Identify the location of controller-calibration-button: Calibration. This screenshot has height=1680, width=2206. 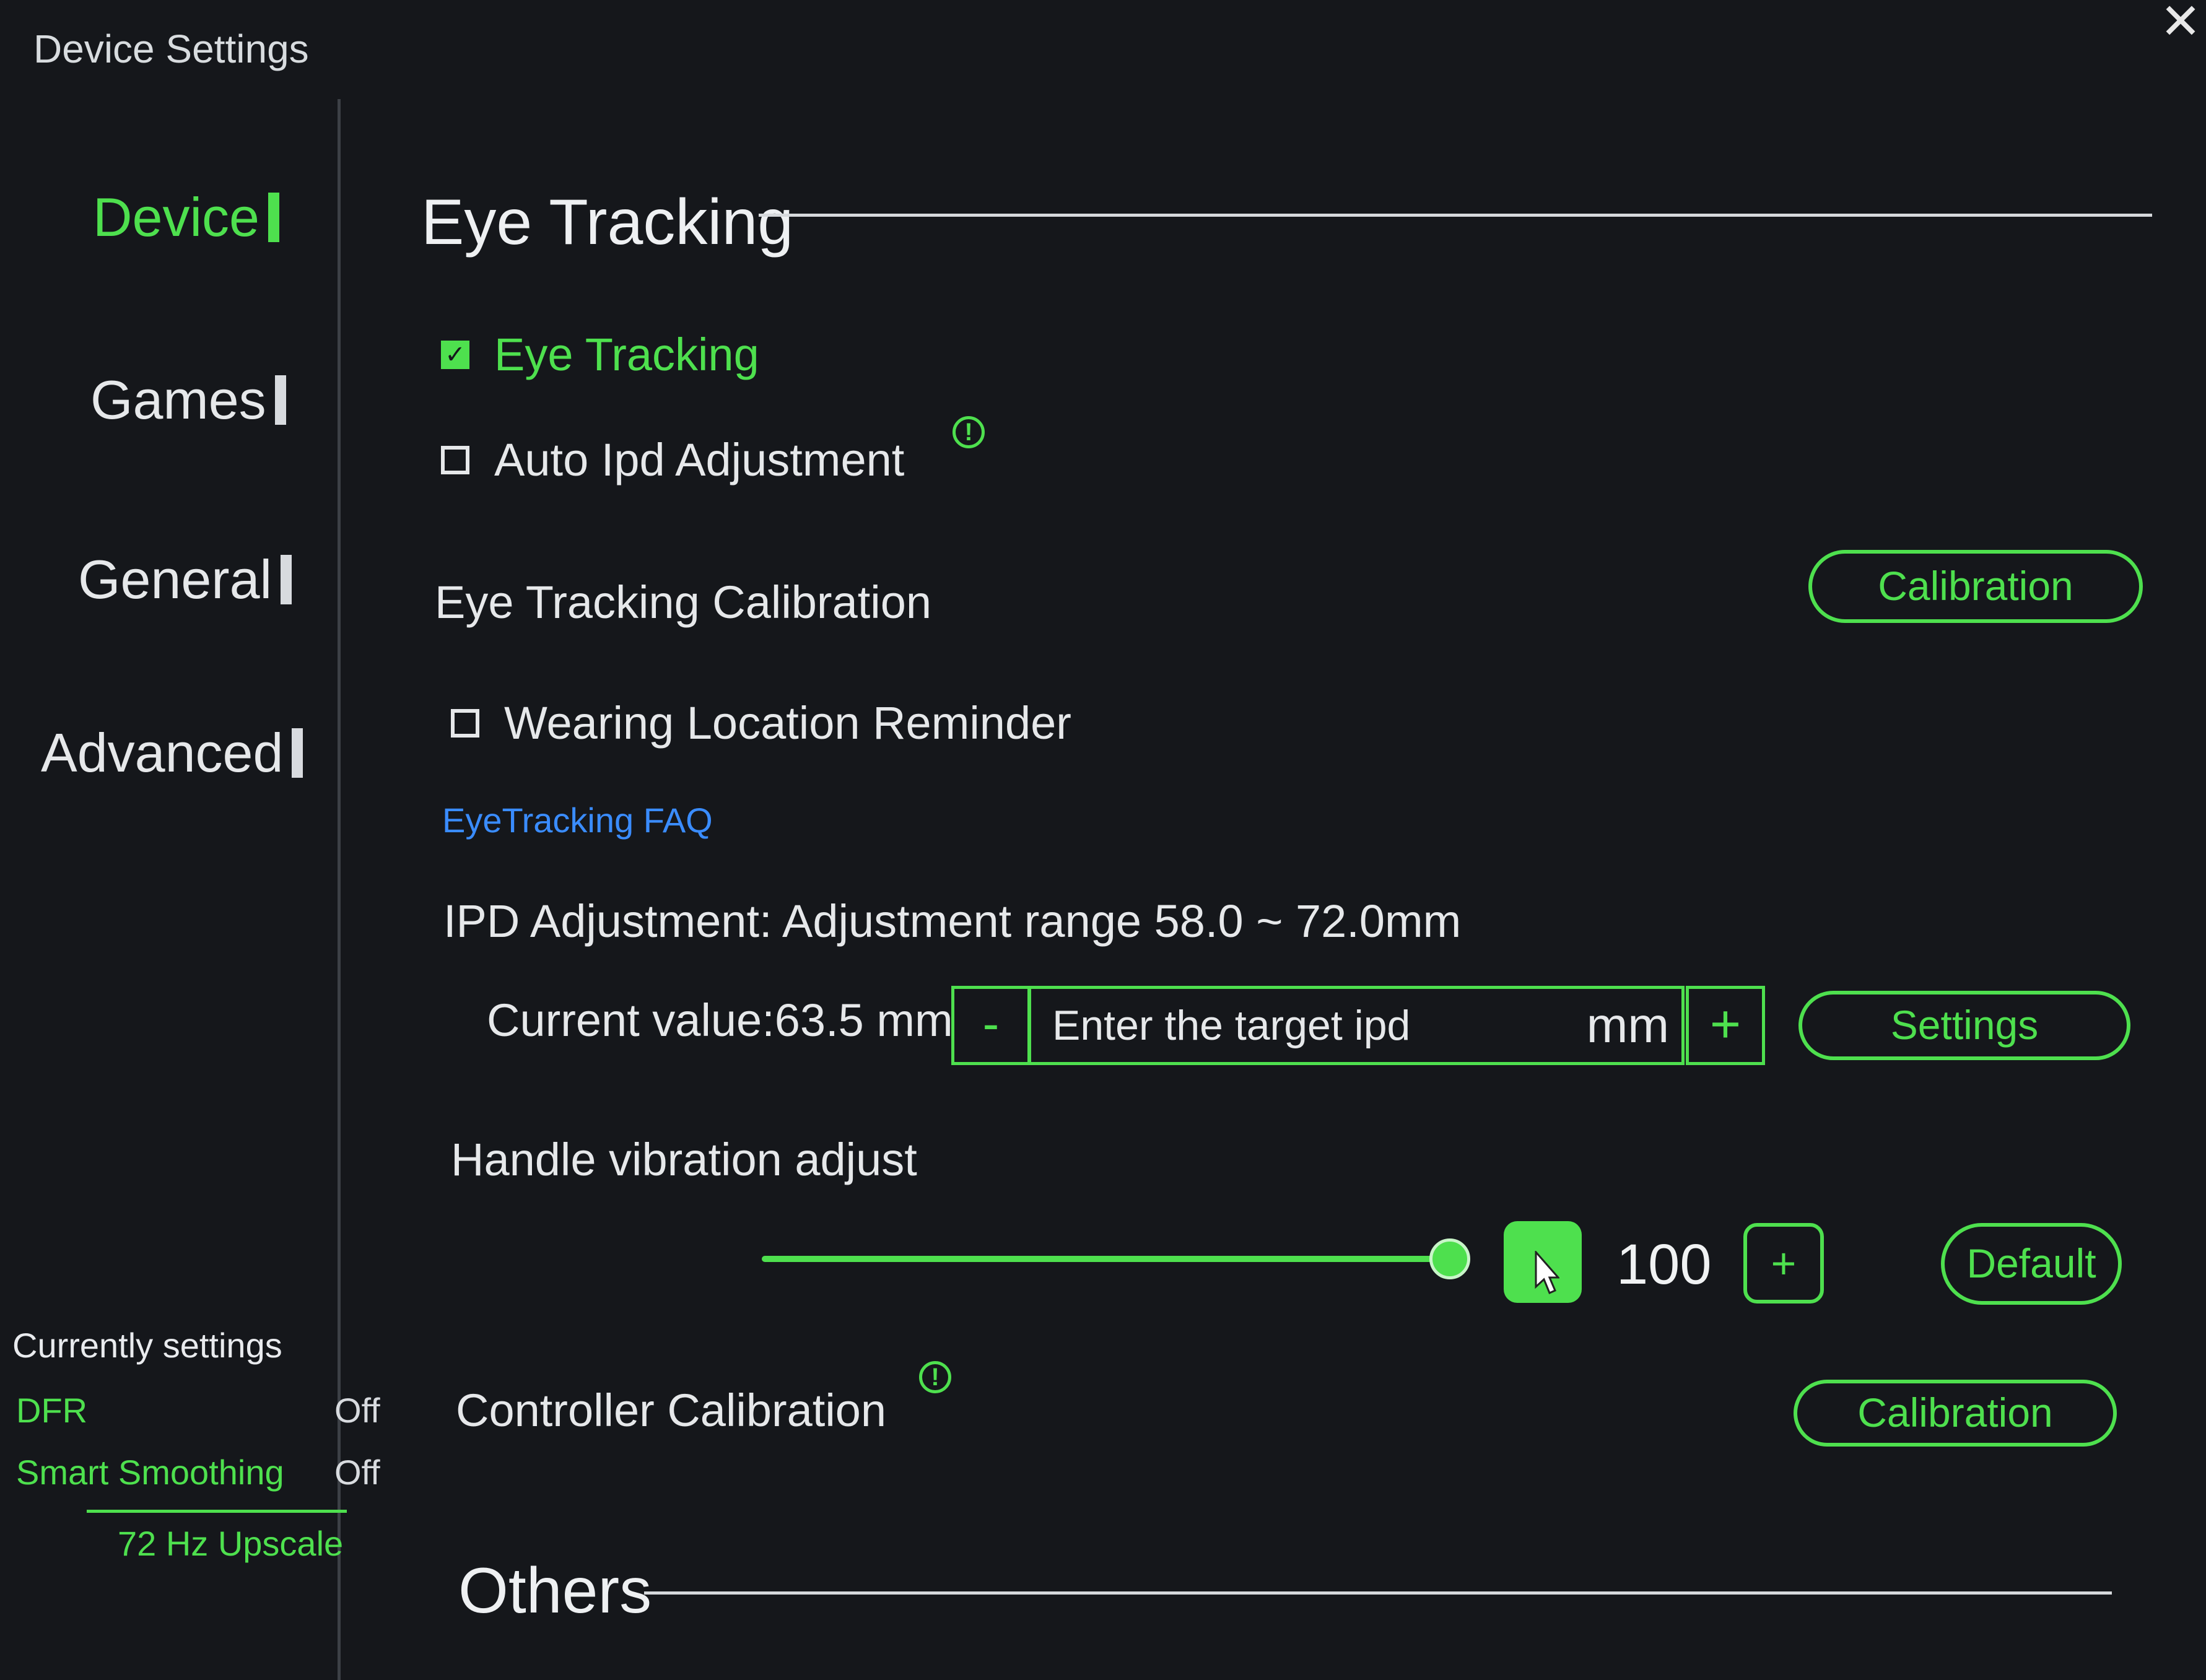
(1955, 1413).